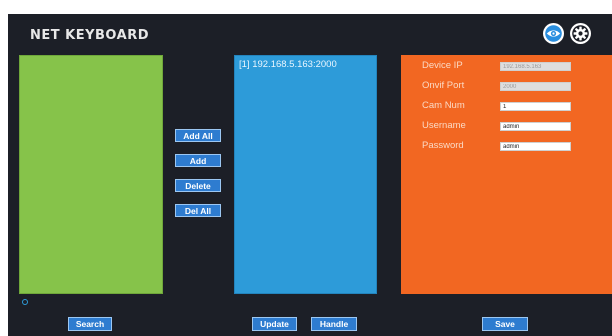  I want to click on delete-button: Delete, so click(198, 185).